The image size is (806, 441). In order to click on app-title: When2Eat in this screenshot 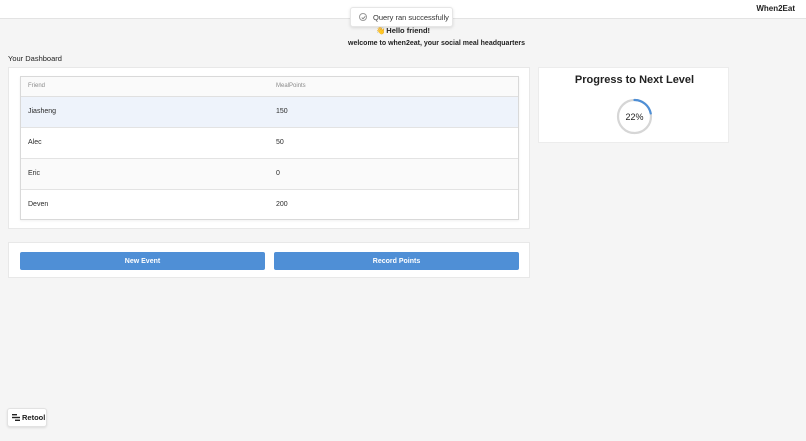, I will do `click(775, 8)`.